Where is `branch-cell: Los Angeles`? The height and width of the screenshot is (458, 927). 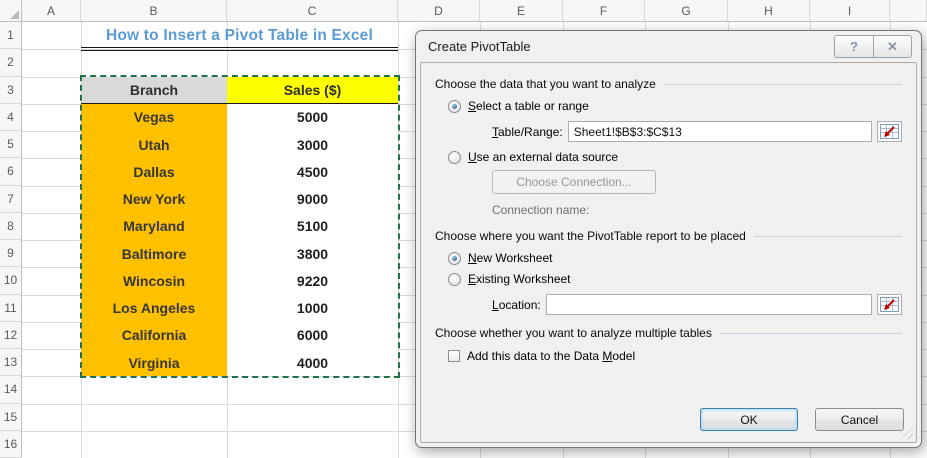
branch-cell: Los Angeles is located at coordinates (154, 308).